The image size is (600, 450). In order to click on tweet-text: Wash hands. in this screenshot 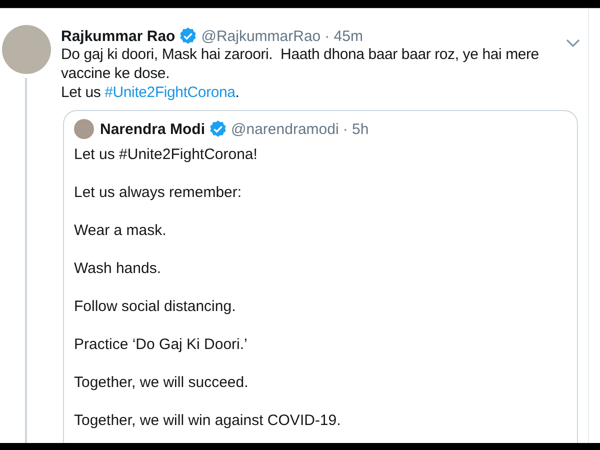, I will do `click(118, 268)`.